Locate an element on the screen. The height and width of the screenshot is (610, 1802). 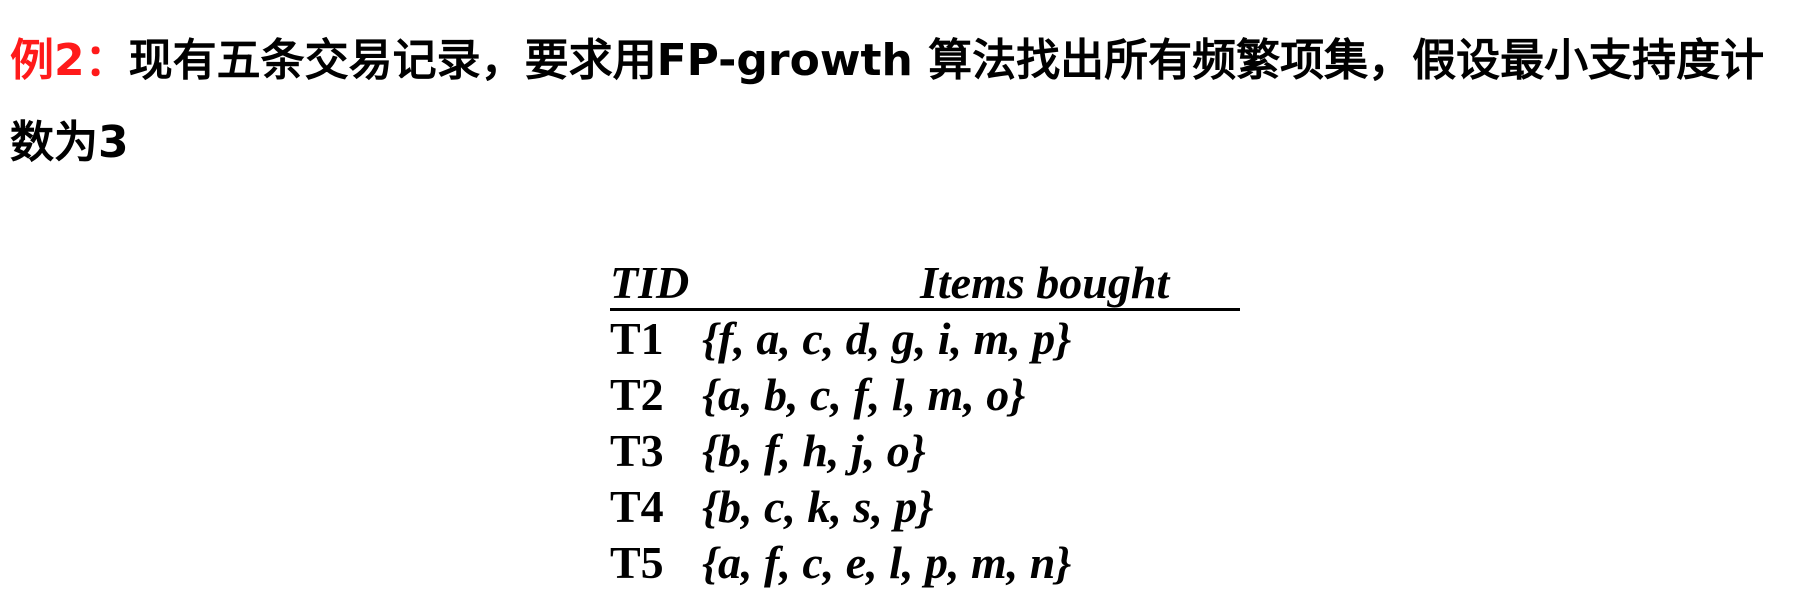
table-row: T2 {a, b, c, f, l, m, o} is located at coordinates (925, 395).